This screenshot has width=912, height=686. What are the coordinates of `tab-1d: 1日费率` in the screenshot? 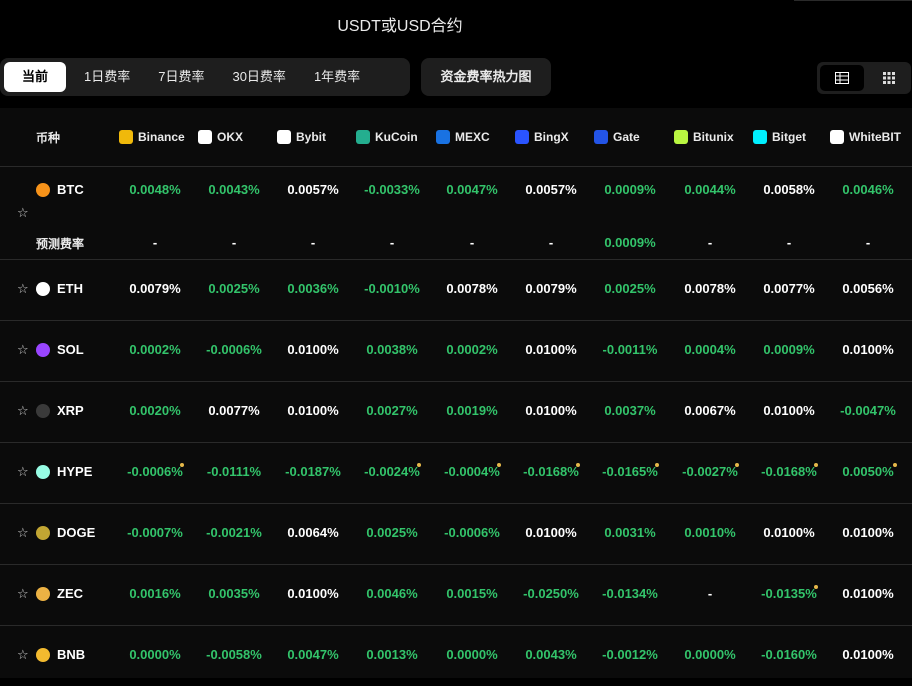 It's located at (107, 77).